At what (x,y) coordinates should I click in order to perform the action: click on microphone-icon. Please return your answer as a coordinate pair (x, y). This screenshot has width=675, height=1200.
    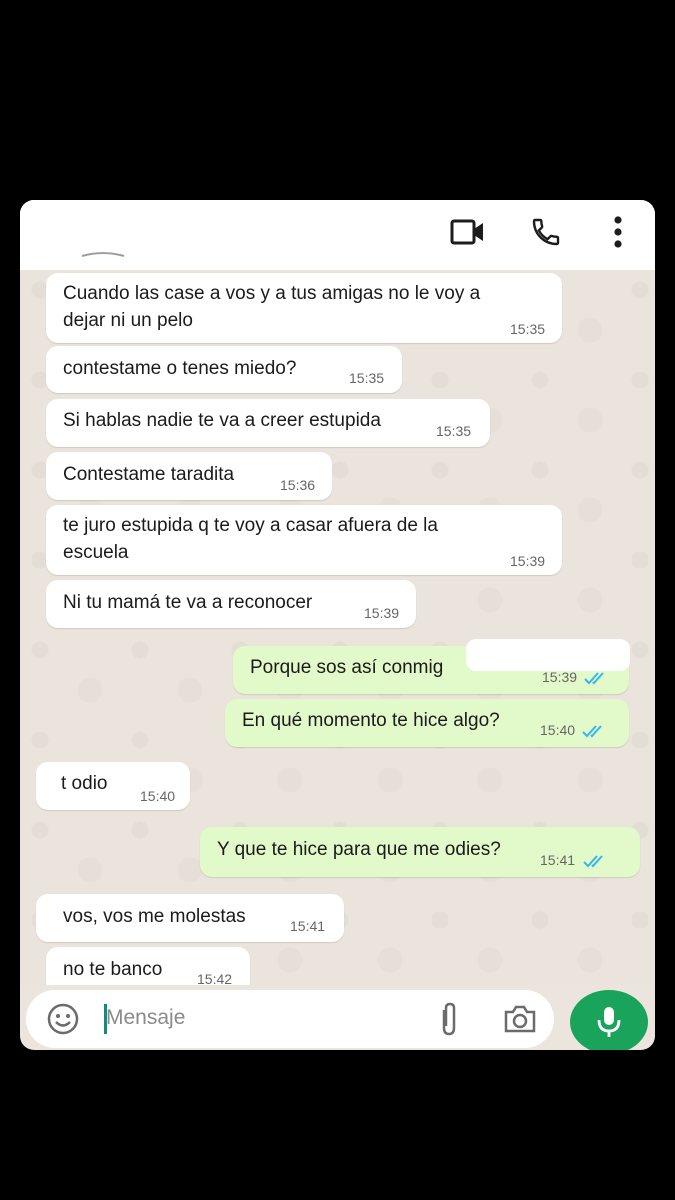
    Looking at the image, I should click on (609, 1022).